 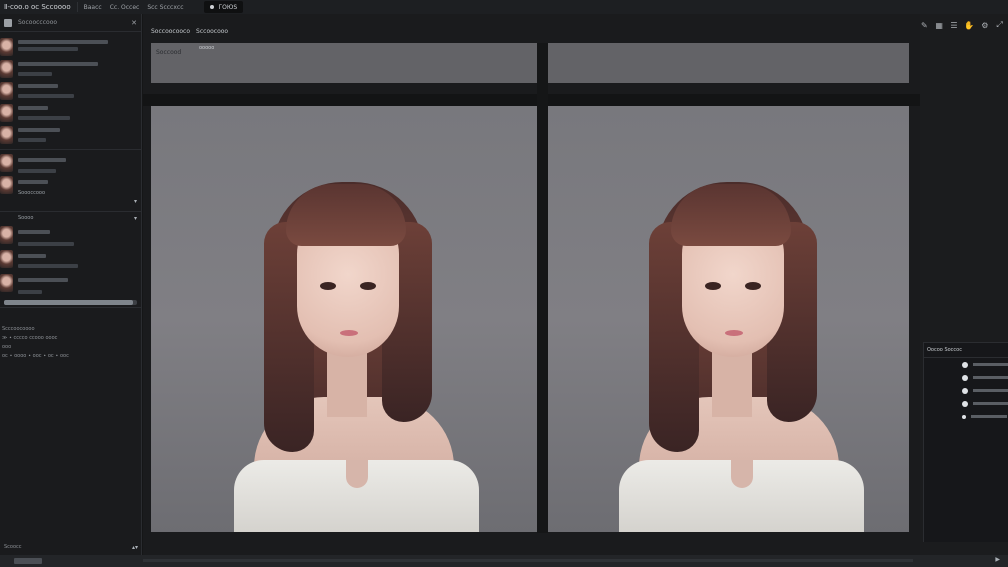 I want to click on log-line: ооо, so click(x=7, y=347).